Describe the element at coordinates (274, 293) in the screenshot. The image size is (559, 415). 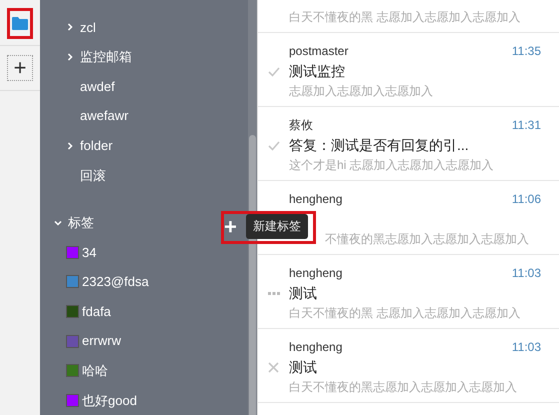
I see `dots-icon` at that location.